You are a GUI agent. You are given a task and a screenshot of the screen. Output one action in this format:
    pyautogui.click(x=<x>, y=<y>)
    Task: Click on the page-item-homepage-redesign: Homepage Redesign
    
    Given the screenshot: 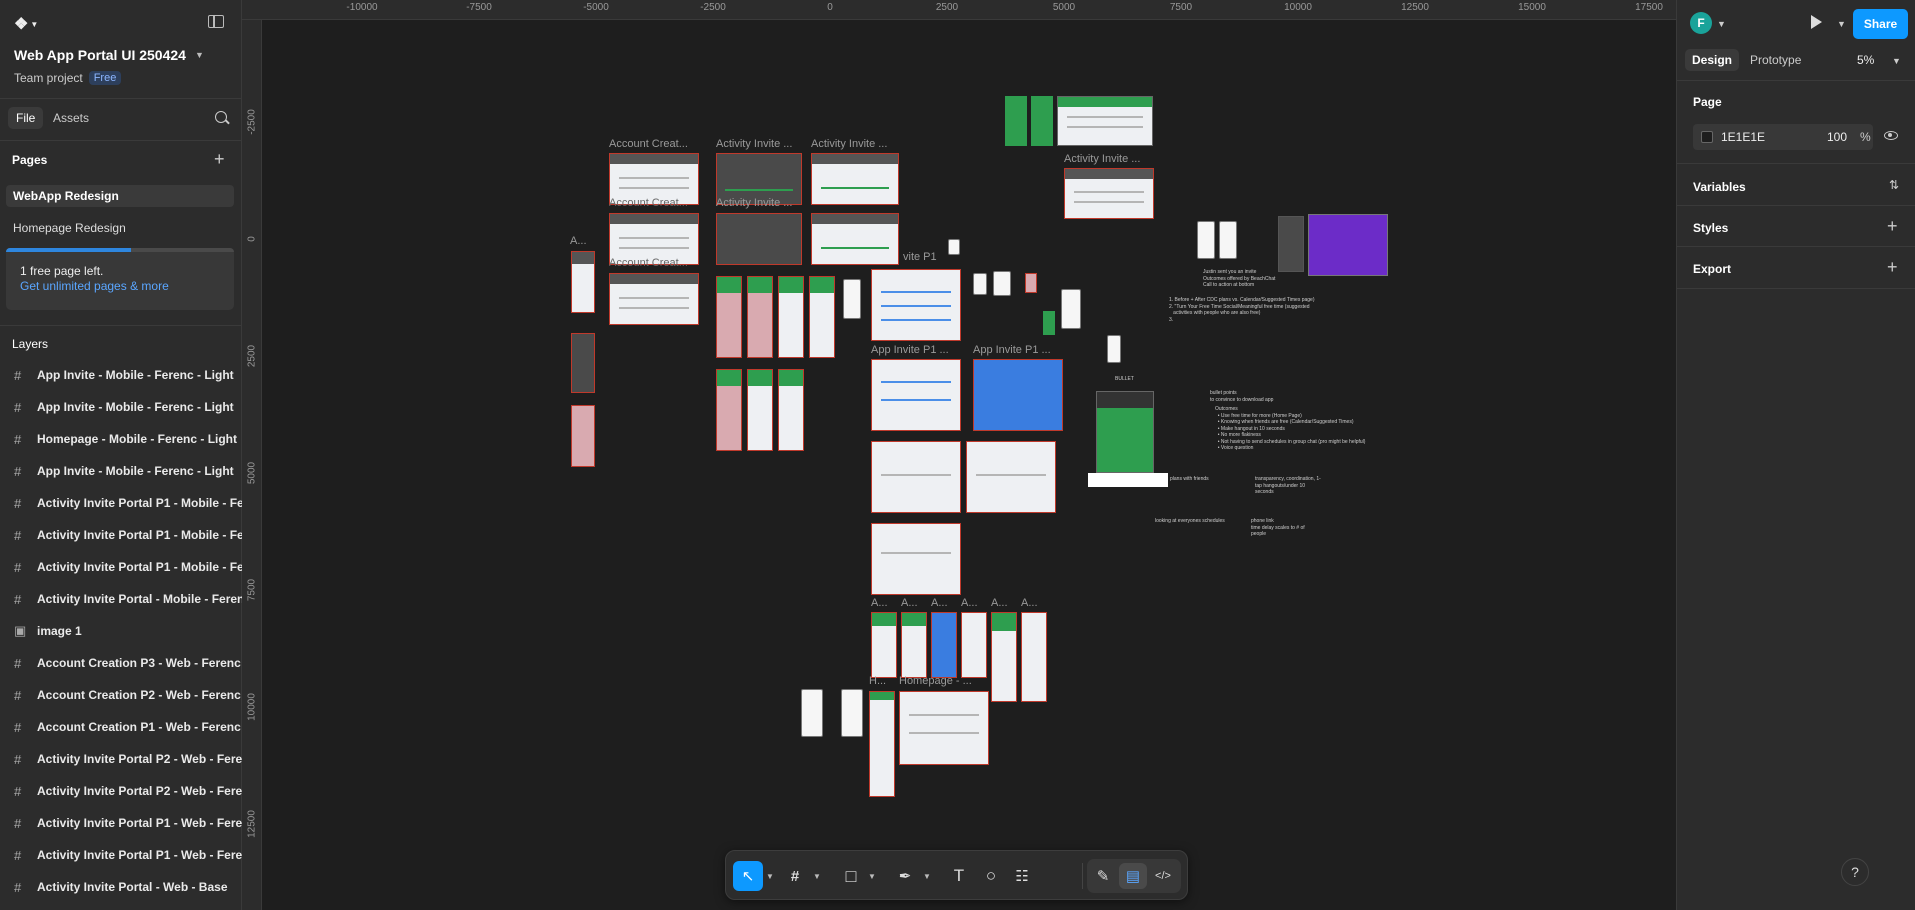 What is the action you would take?
    pyautogui.click(x=120, y=228)
    